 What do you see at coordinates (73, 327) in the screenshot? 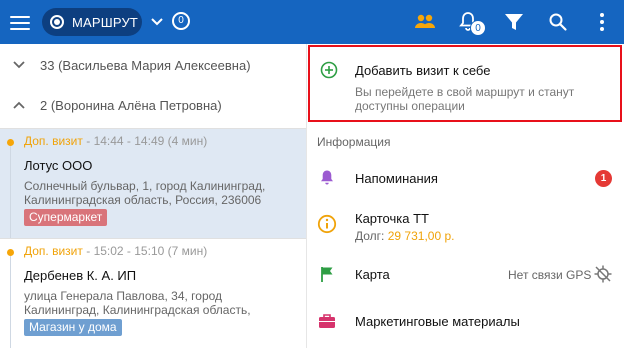
I see `visit-tag: Магазин у дома` at bounding box center [73, 327].